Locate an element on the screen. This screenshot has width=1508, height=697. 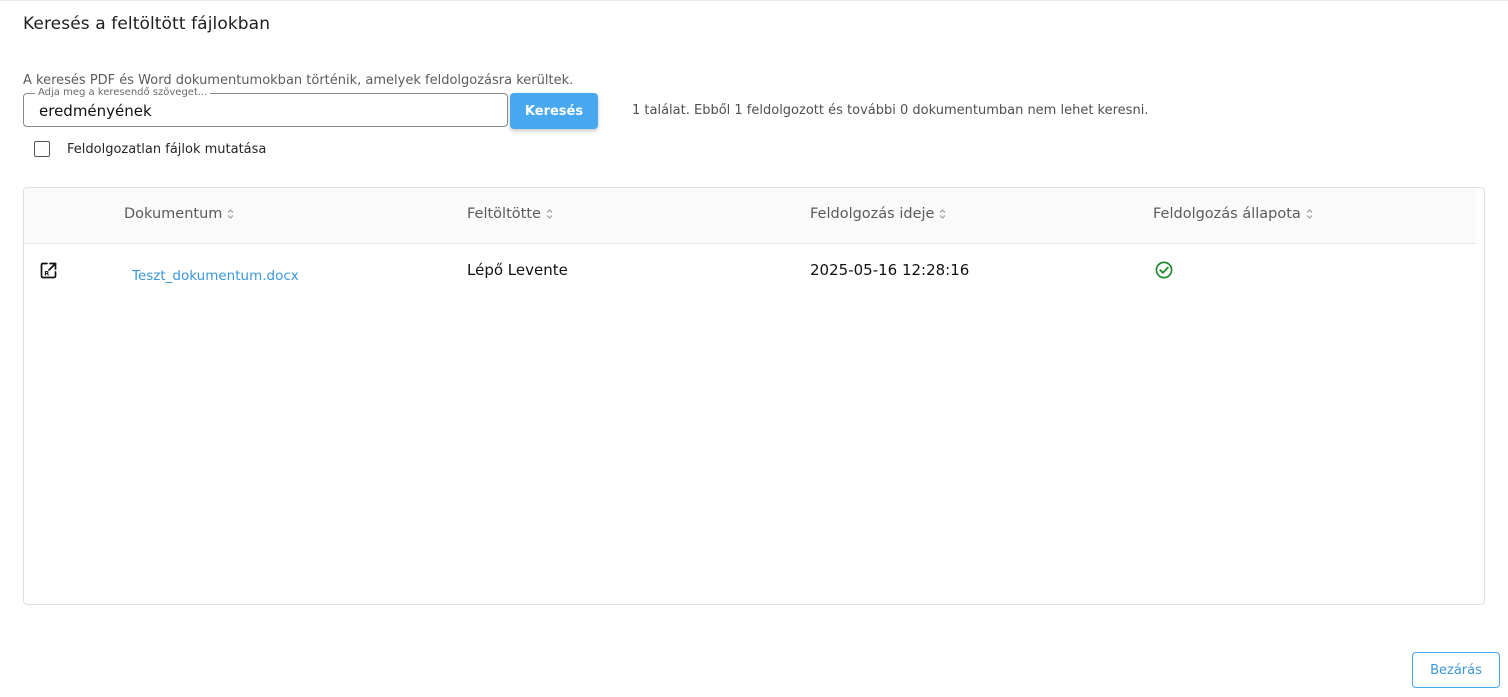
open-external-icon: R is located at coordinates (48, 270).